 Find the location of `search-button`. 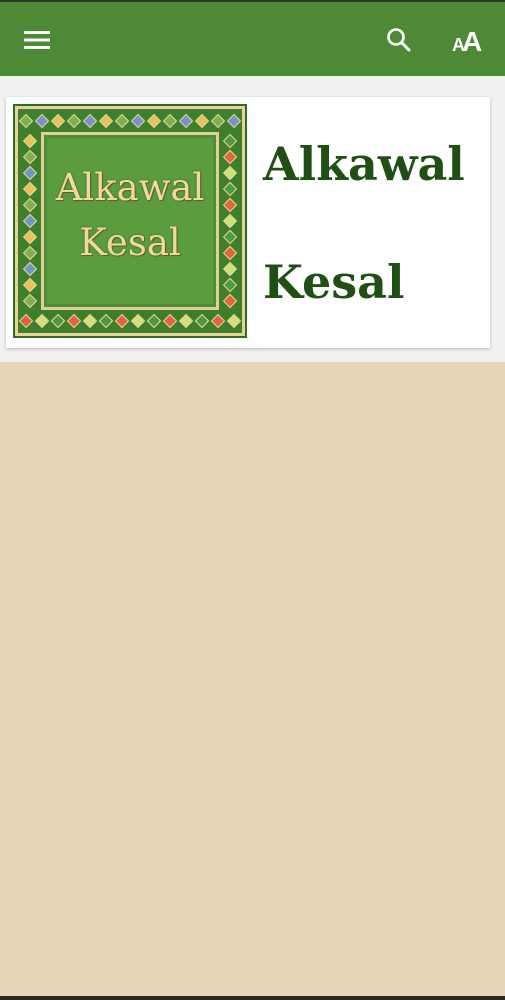

search-button is located at coordinates (399, 40).